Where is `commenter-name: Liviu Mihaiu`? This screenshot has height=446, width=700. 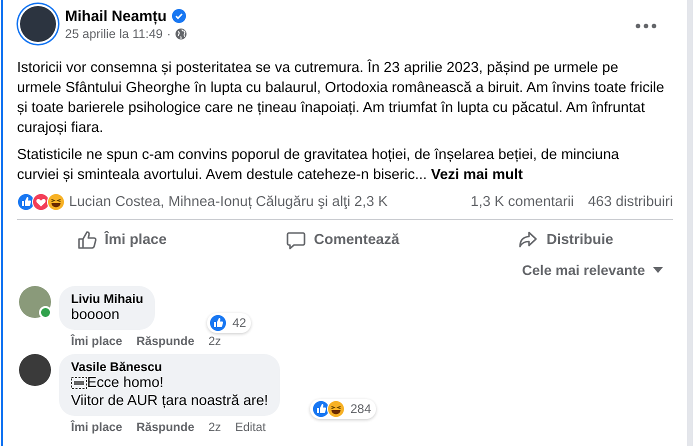
commenter-name: Liviu Mihaiu is located at coordinates (107, 299).